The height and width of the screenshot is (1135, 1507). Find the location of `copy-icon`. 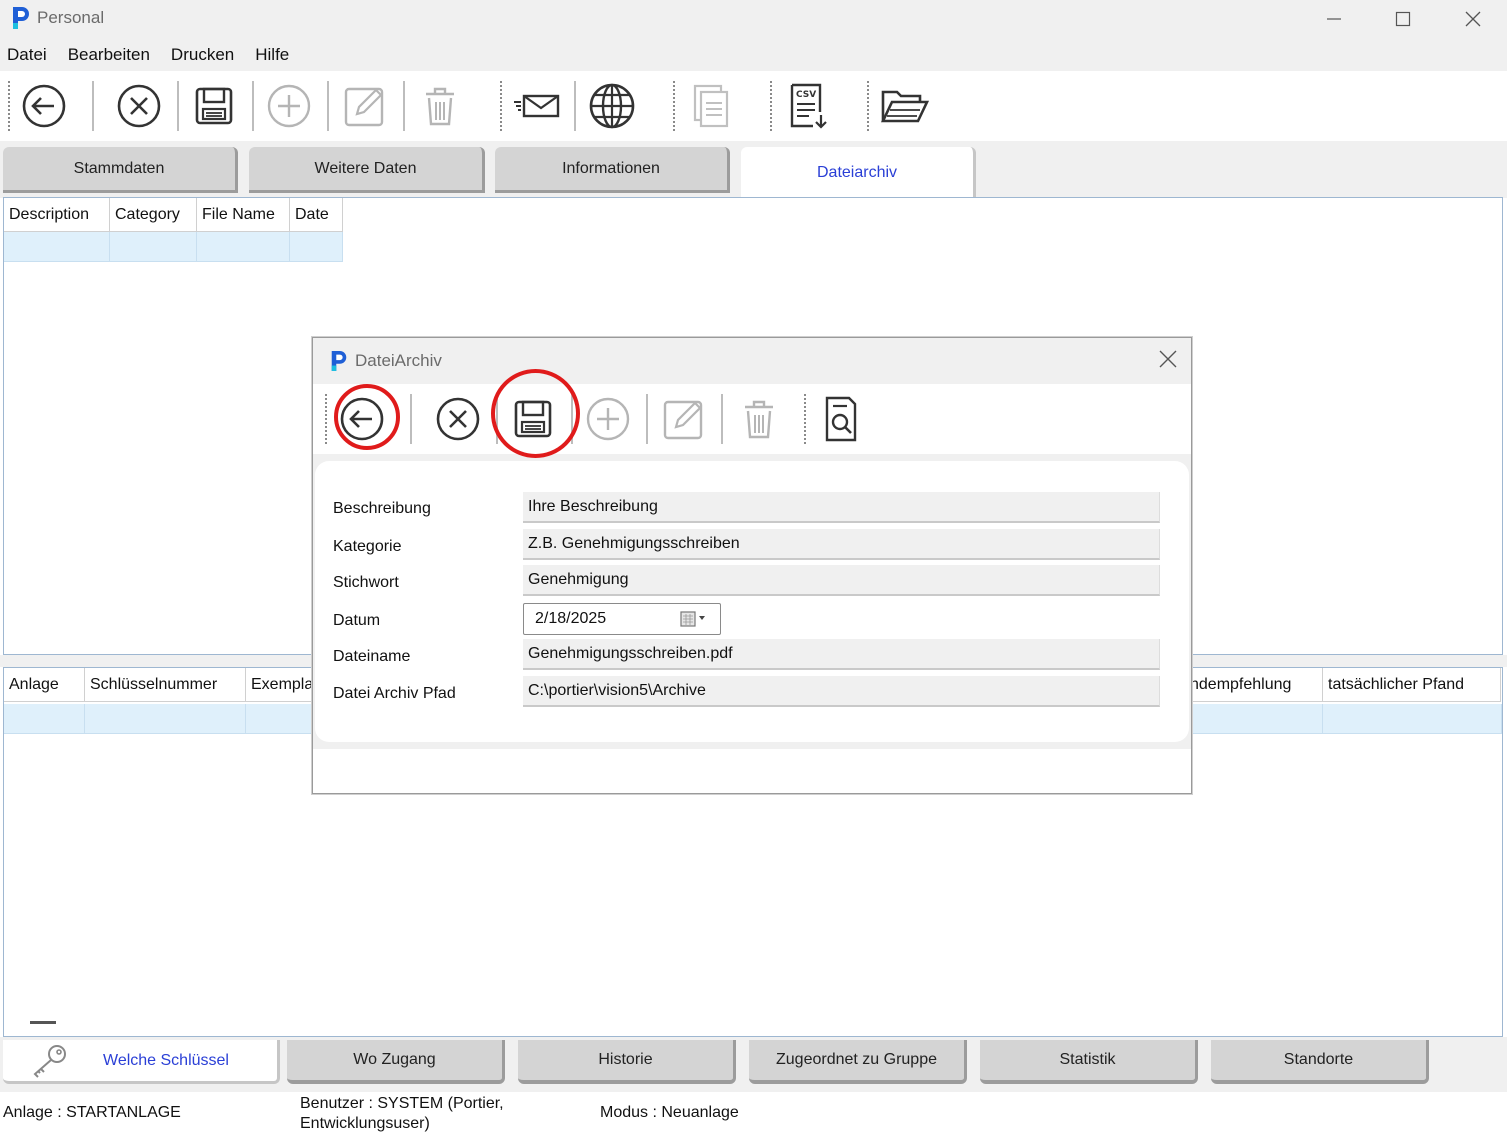

copy-icon is located at coordinates (711, 106).